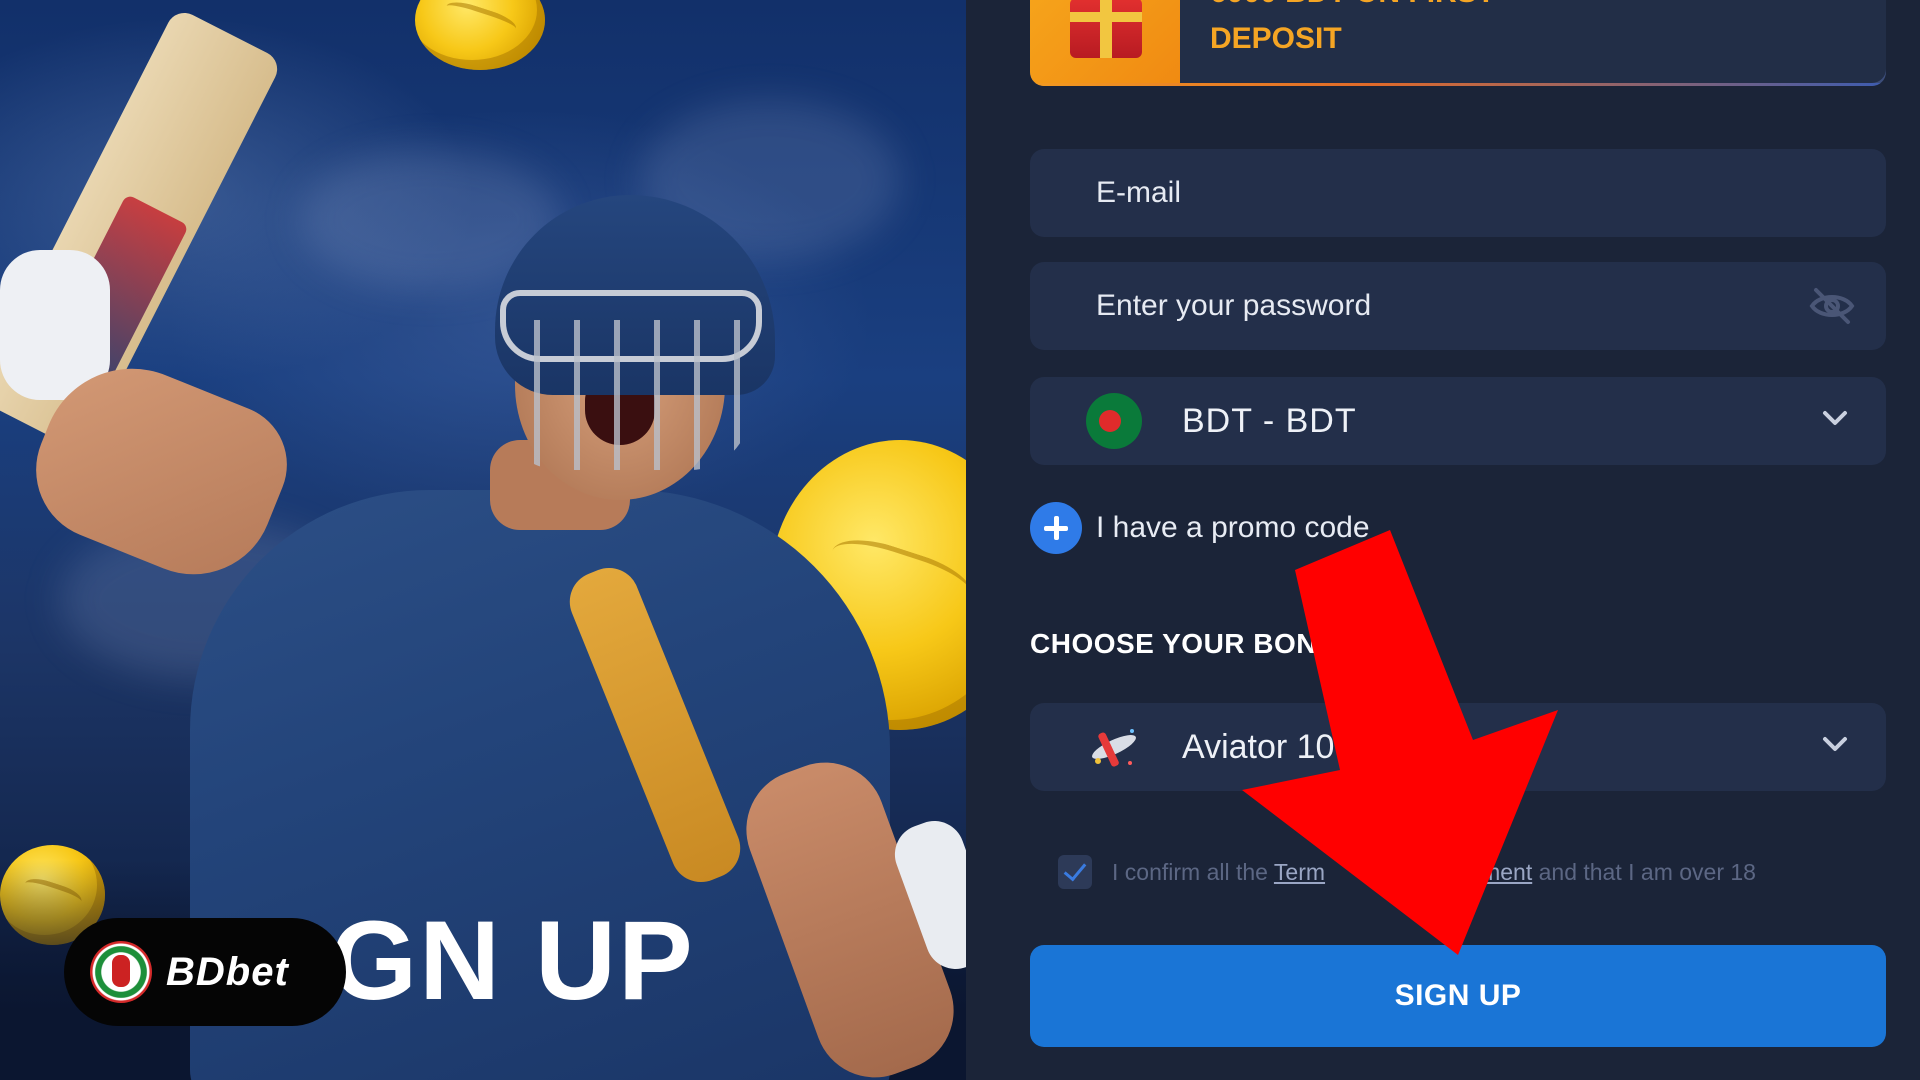 The width and height of the screenshot is (1920, 1080). What do you see at coordinates (1193, 871) in the screenshot?
I see `terms-prefix: I confirm all the` at bounding box center [1193, 871].